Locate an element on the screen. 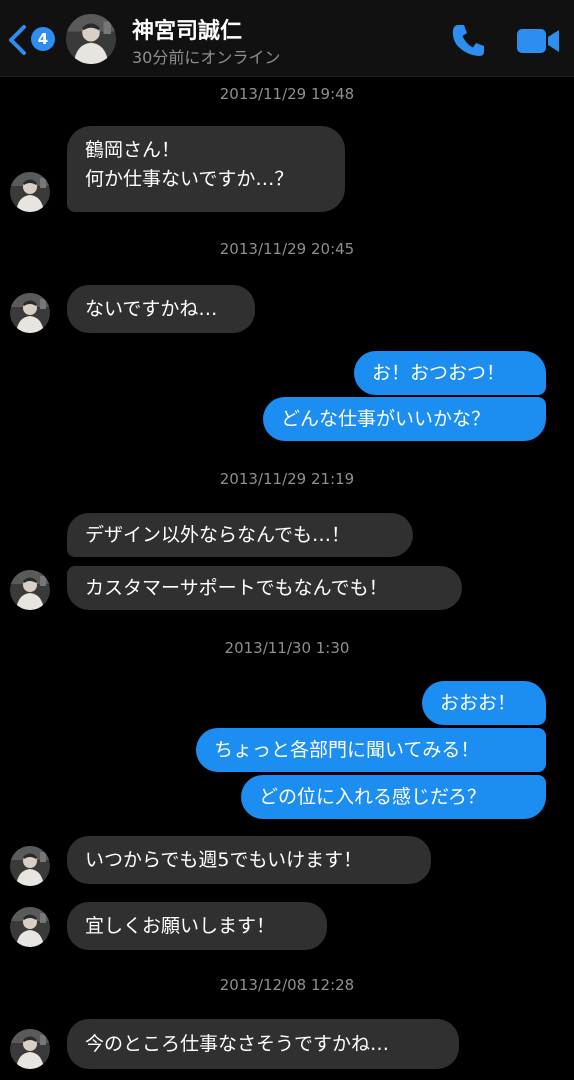 The width and height of the screenshot is (574, 1080). message-text: おおお！ is located at coordinates (478, 702).